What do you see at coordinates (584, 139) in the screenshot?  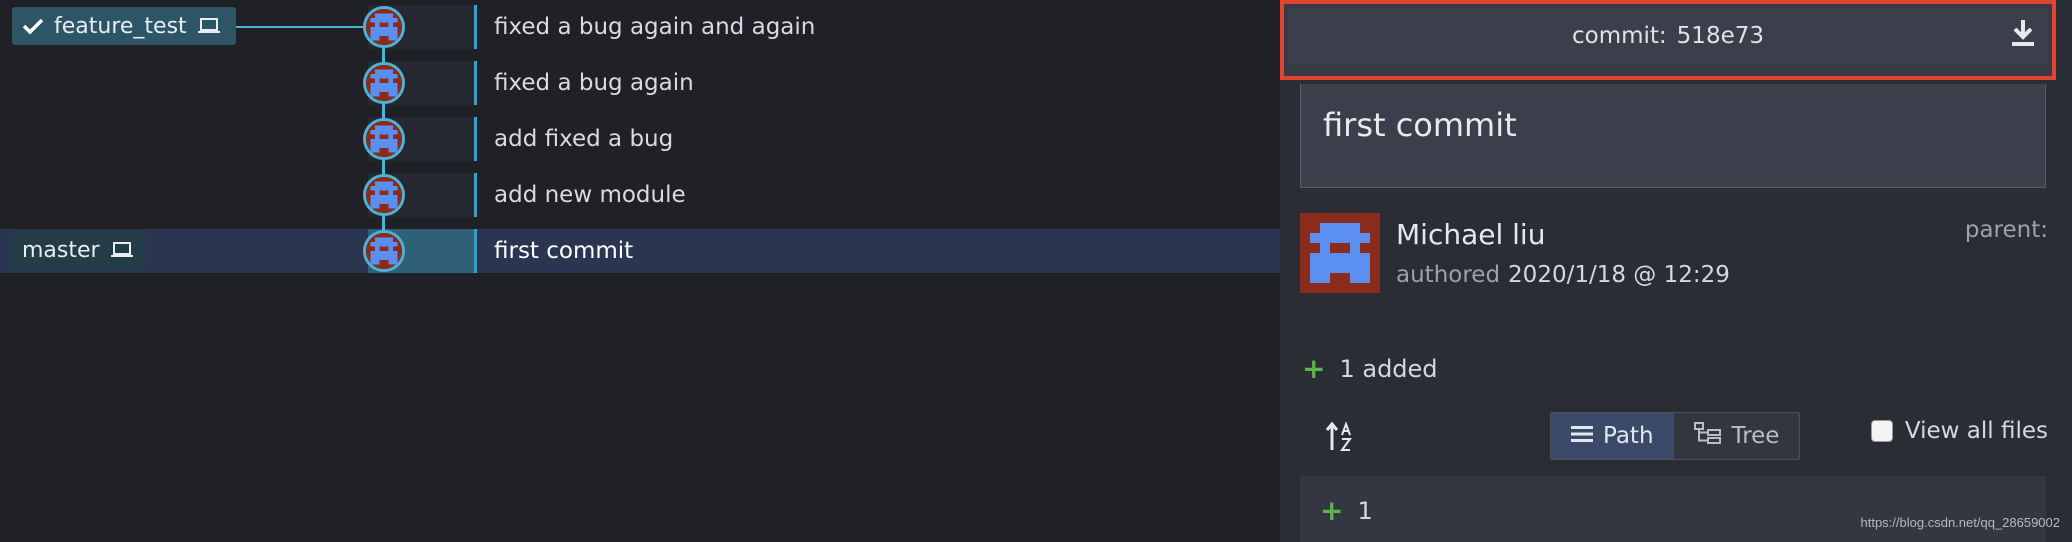 I see `commit-message: add fixed a bug` at bounding box center [584, 139].